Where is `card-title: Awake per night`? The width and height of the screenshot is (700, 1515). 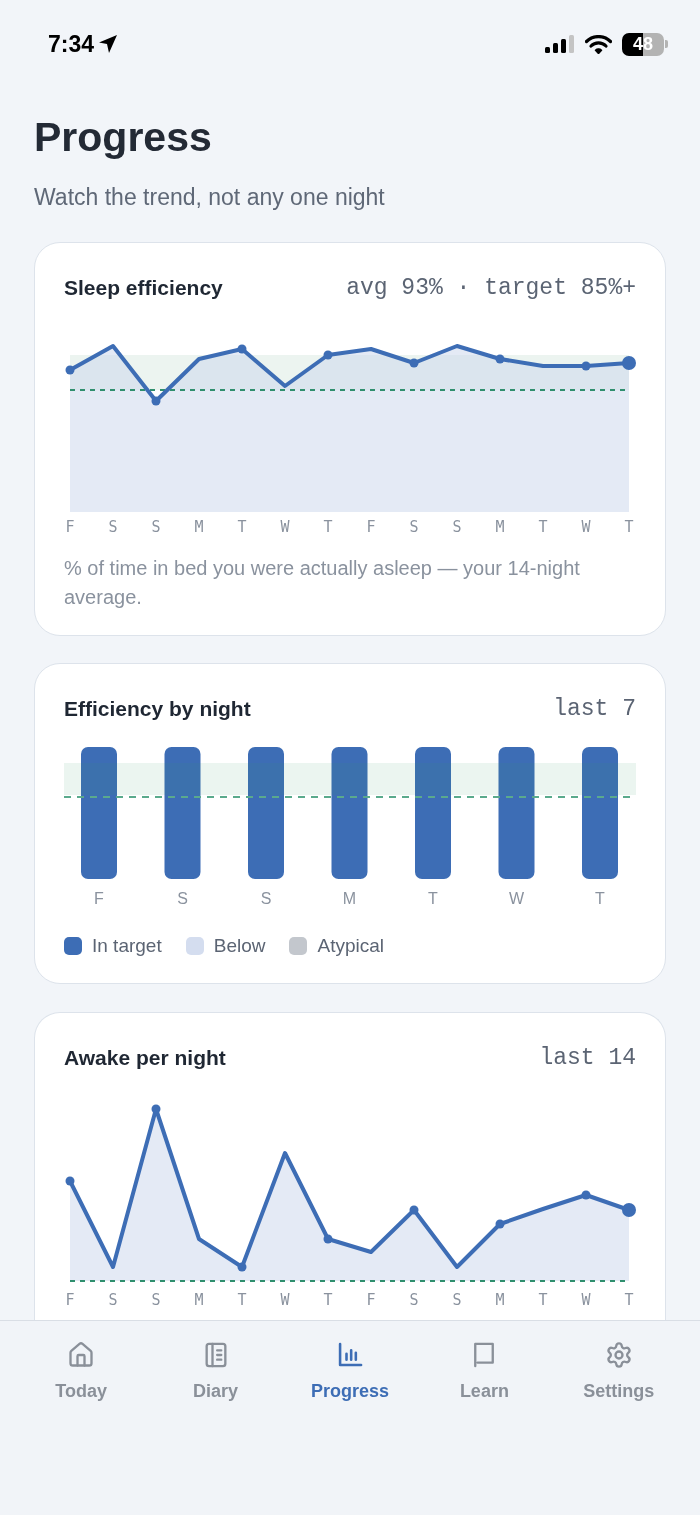
card-title: Awake per night is located at coordinates (145, 1058).